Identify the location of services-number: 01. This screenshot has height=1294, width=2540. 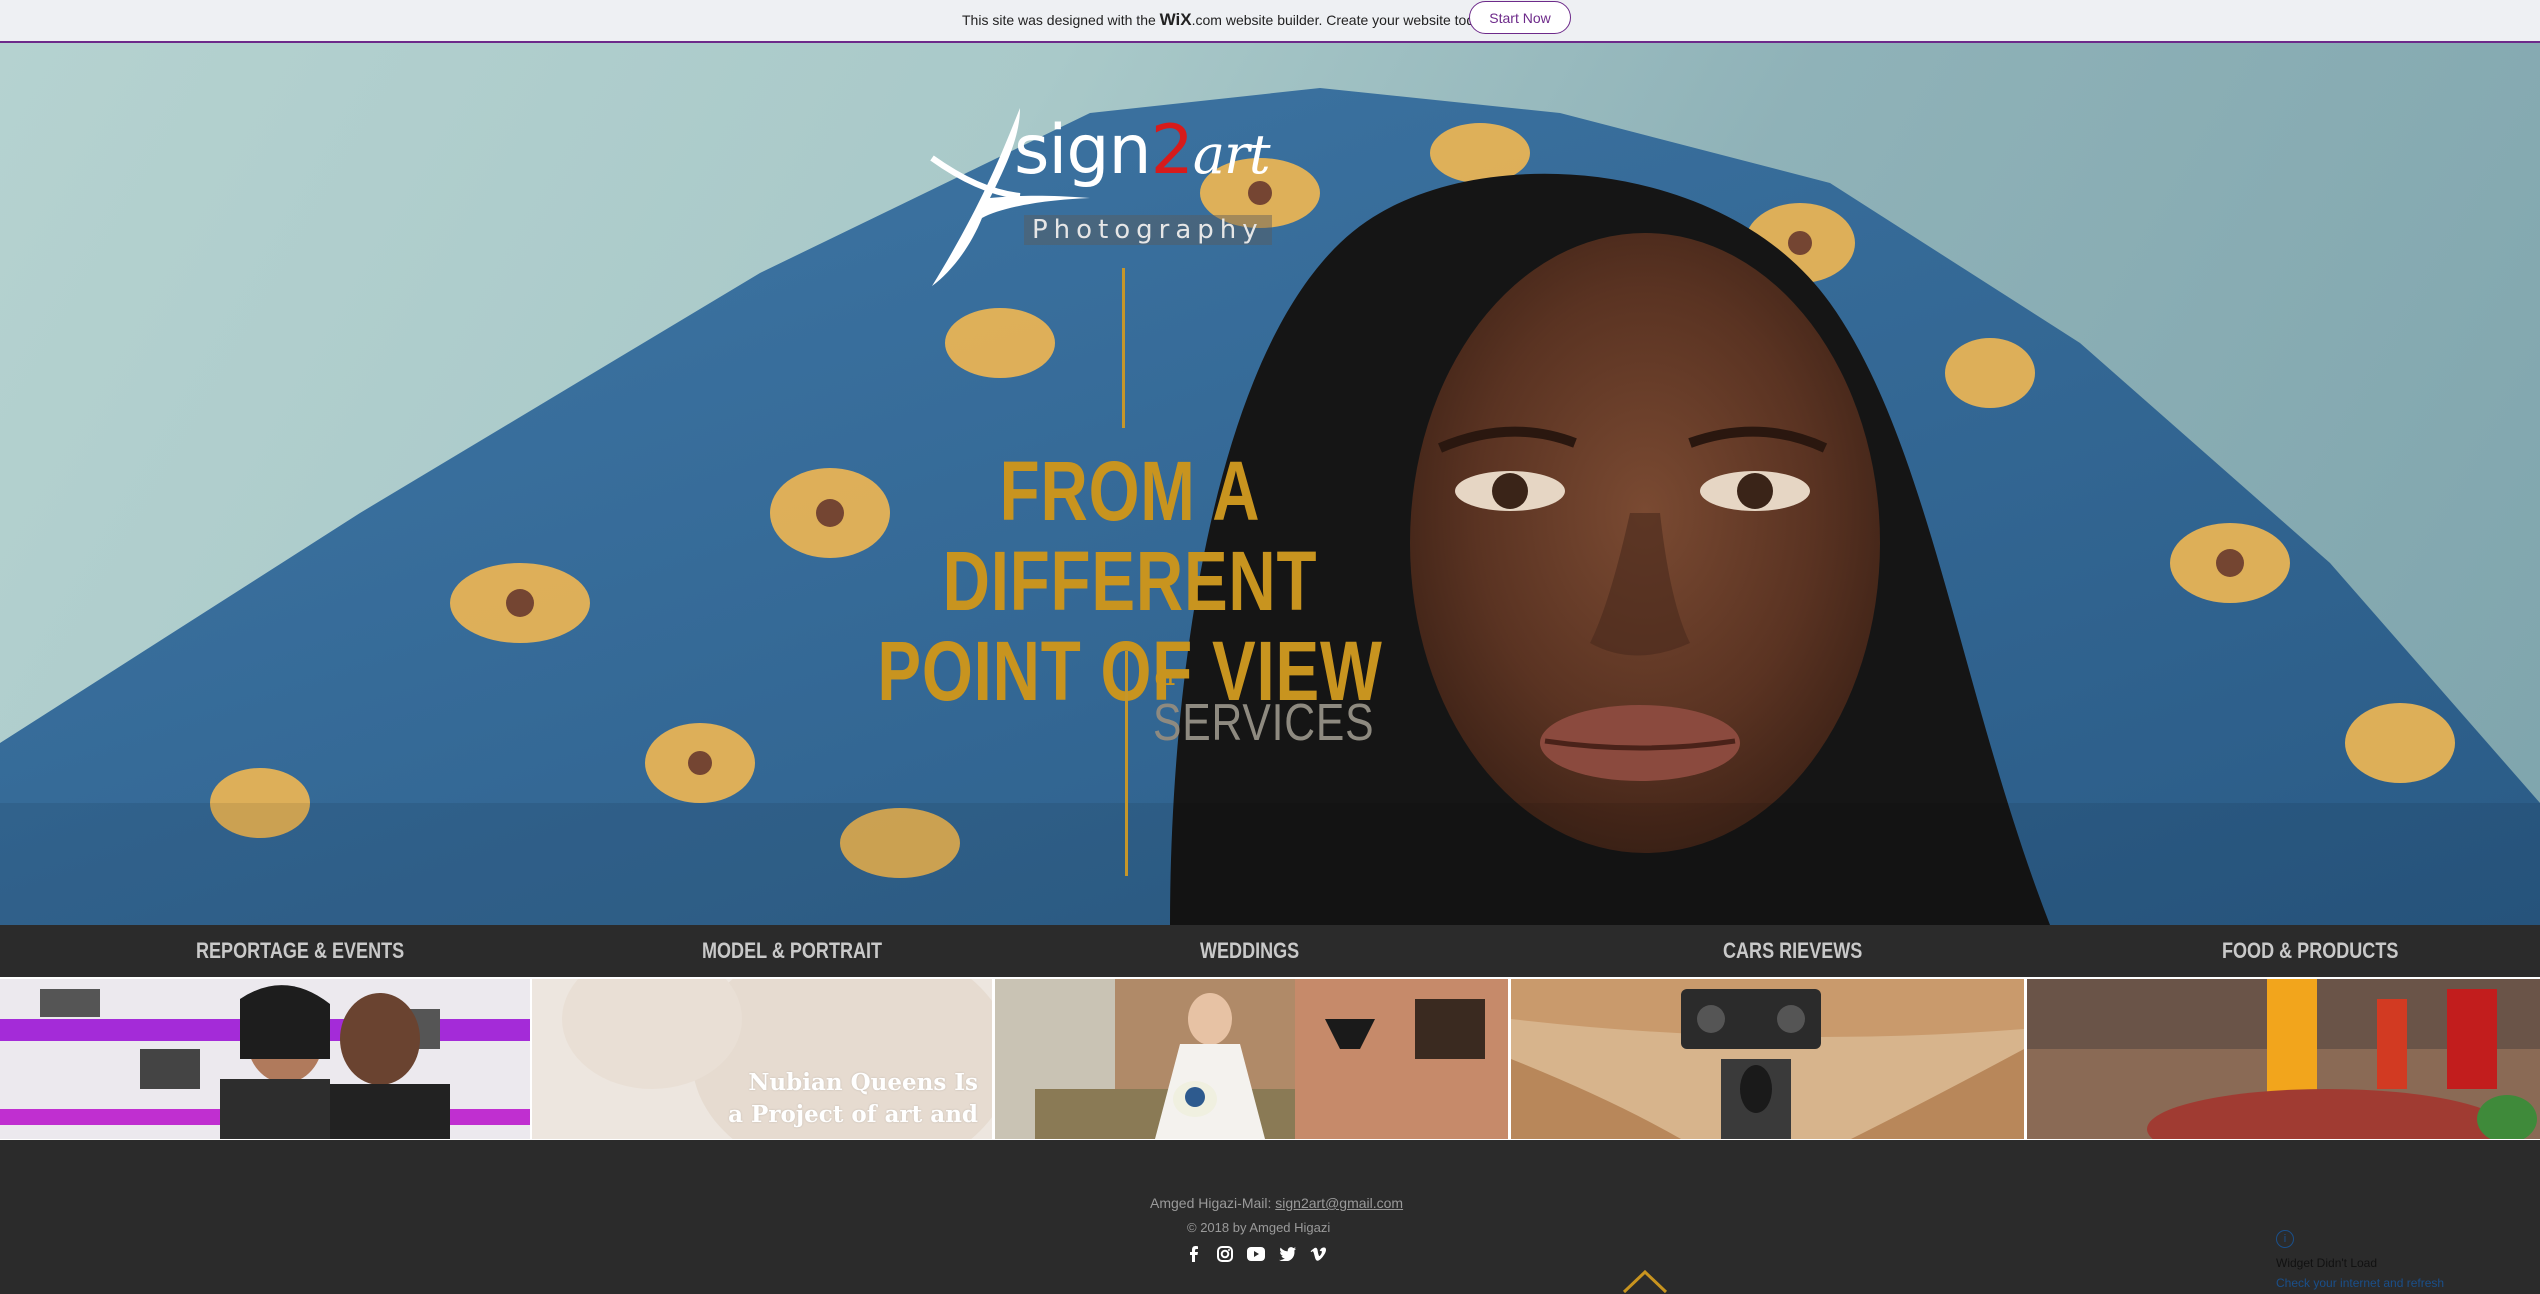
(1165, 679).